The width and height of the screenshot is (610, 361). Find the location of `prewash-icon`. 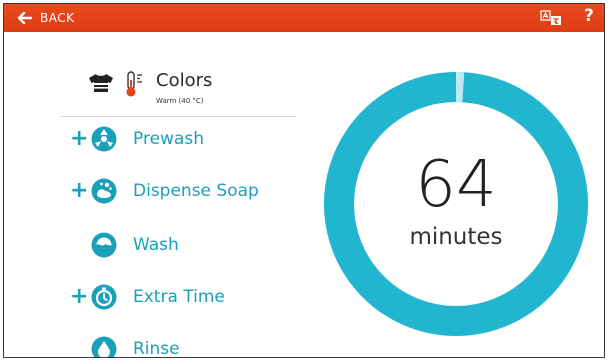

prewash-icon is located at coordinates (104, 139).